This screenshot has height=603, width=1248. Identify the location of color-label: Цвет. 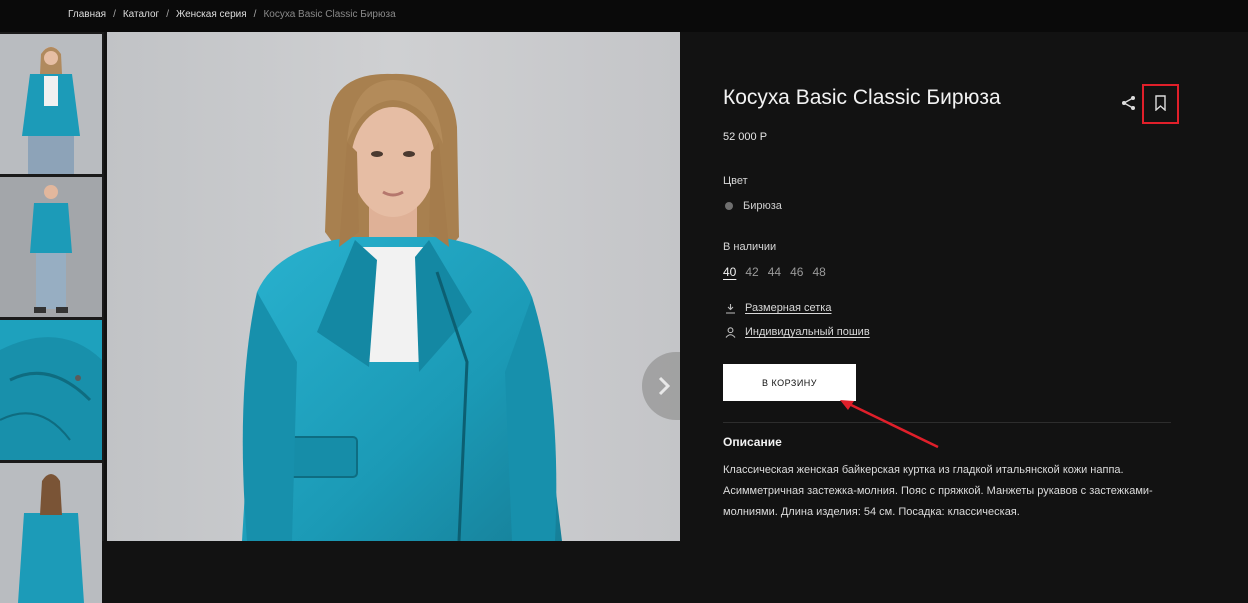
(735, 181).